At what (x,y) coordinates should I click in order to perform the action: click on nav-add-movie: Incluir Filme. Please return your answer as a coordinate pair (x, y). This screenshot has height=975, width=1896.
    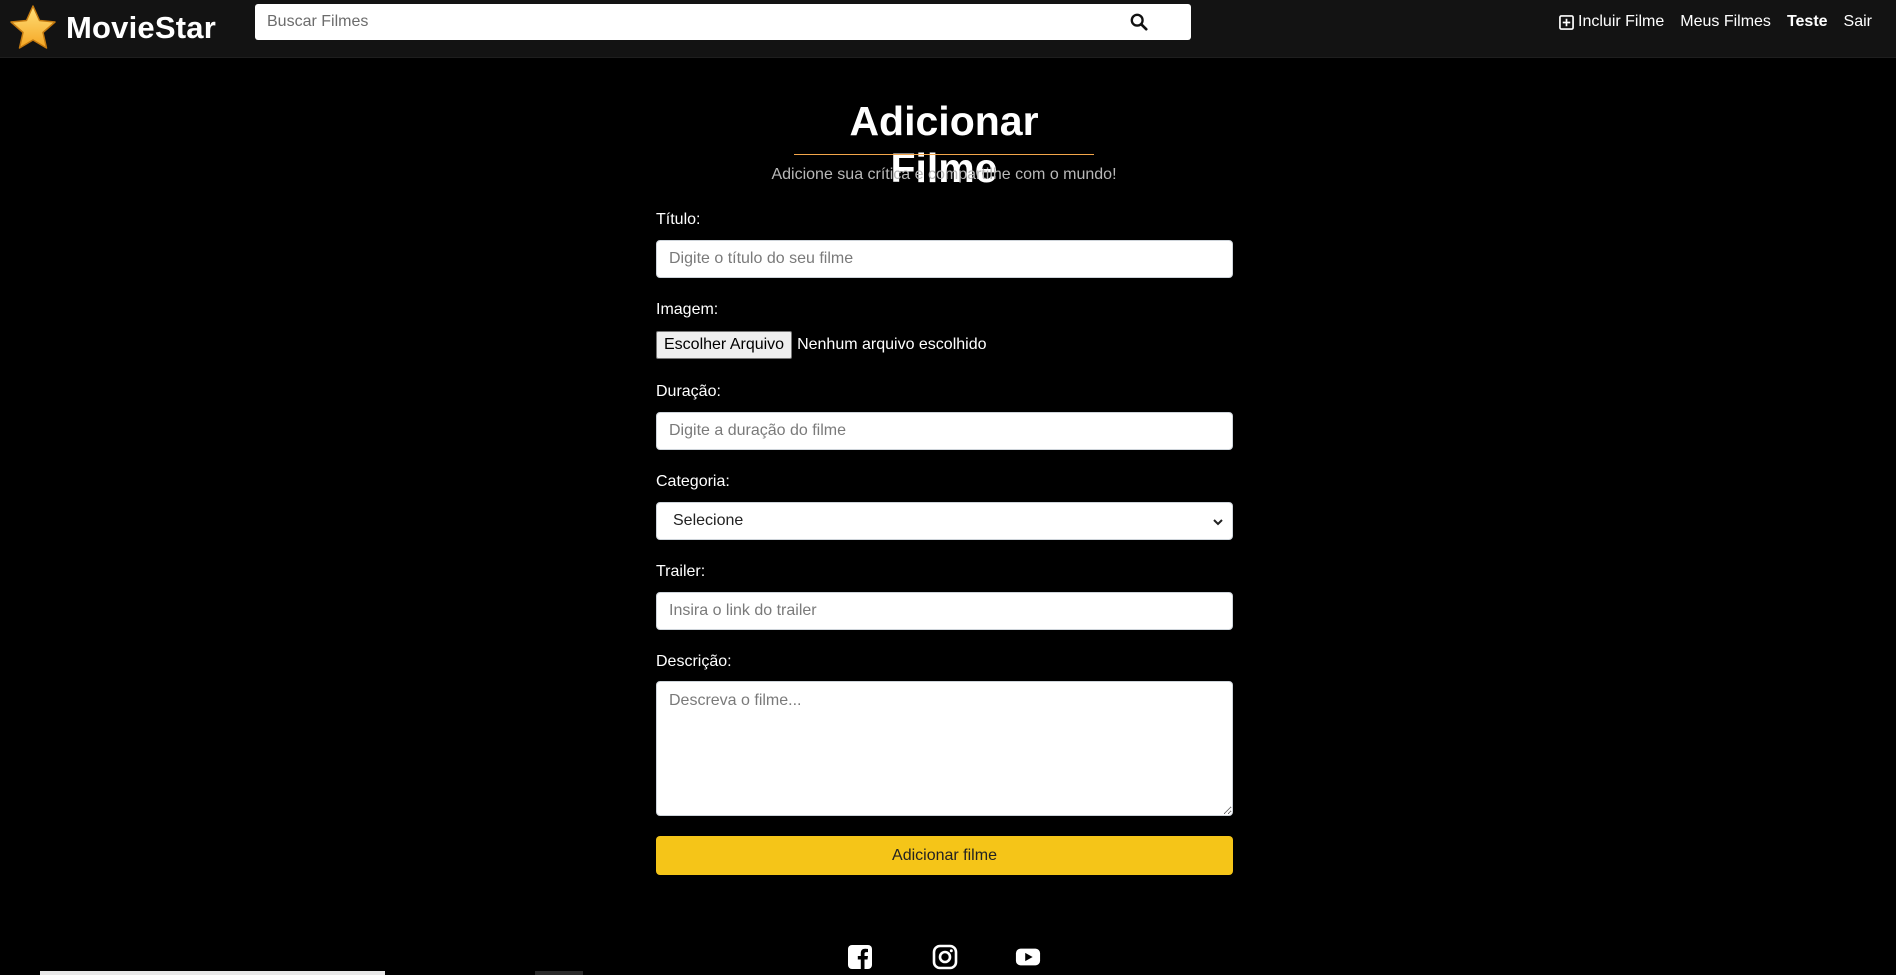
    Looking at the image, I should click on (1611, 22).